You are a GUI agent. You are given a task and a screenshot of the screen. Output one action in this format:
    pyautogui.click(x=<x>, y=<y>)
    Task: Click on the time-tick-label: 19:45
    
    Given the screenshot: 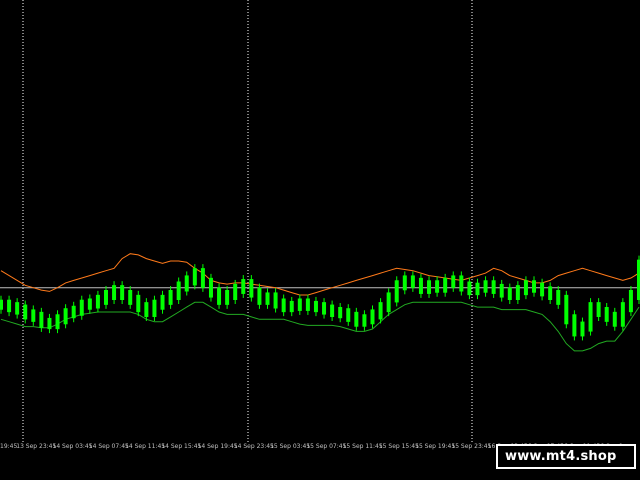 What is the action you would take?
    pyautogui.click(x=9, y=446)
    